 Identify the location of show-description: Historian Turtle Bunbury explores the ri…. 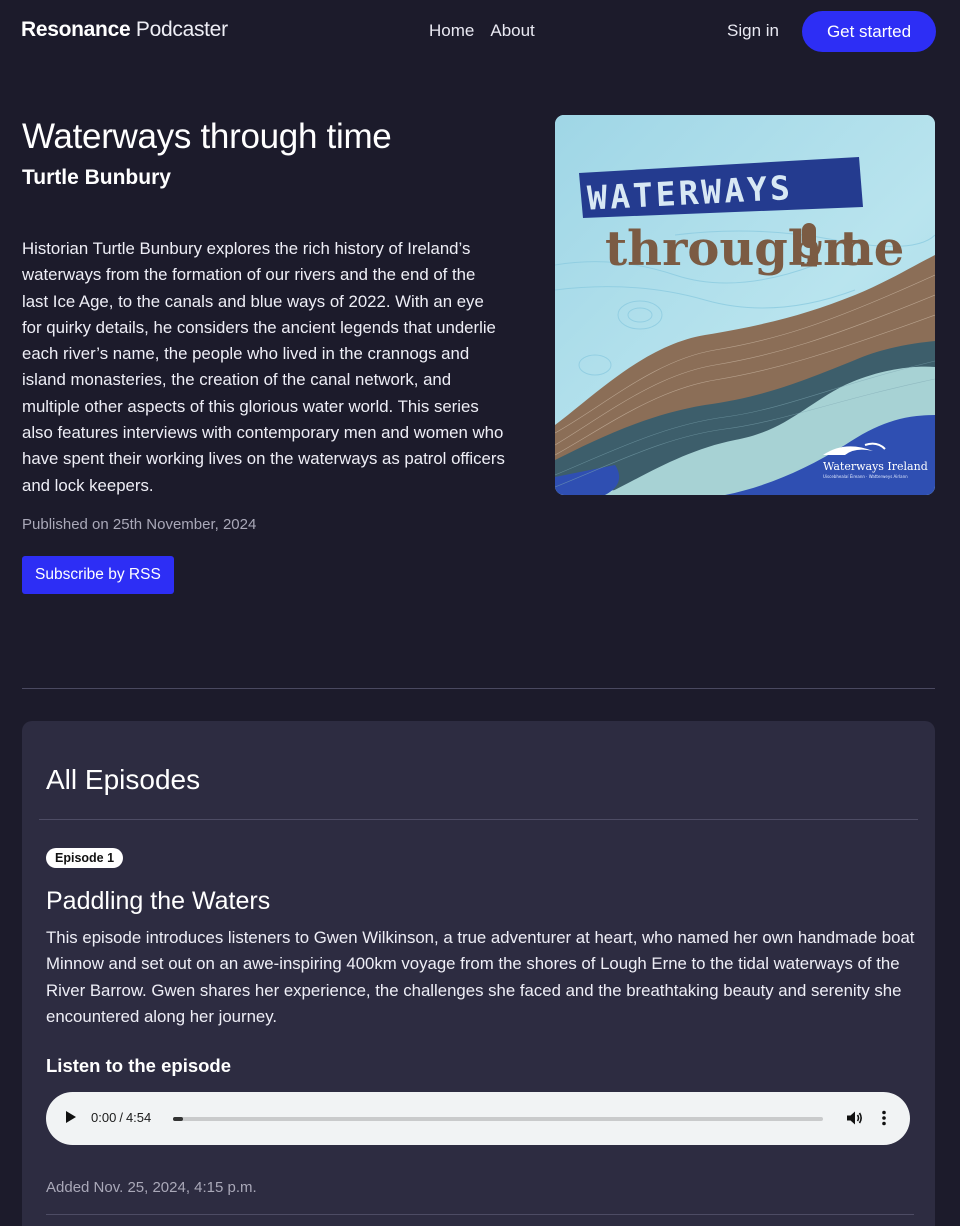
(263, 367).